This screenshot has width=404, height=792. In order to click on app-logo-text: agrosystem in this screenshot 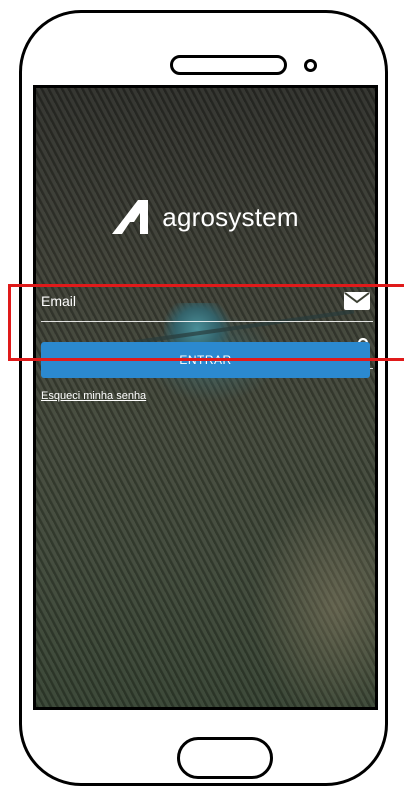, I will do `click(230, 216)`.